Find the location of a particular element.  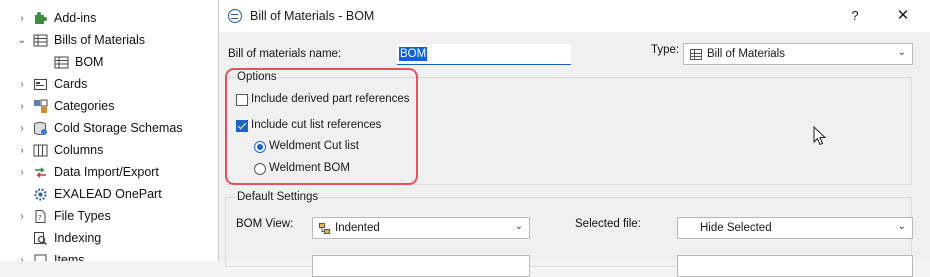

tree-item-data-import-export: › Data Import/Export is located at coordinates (87, 172).